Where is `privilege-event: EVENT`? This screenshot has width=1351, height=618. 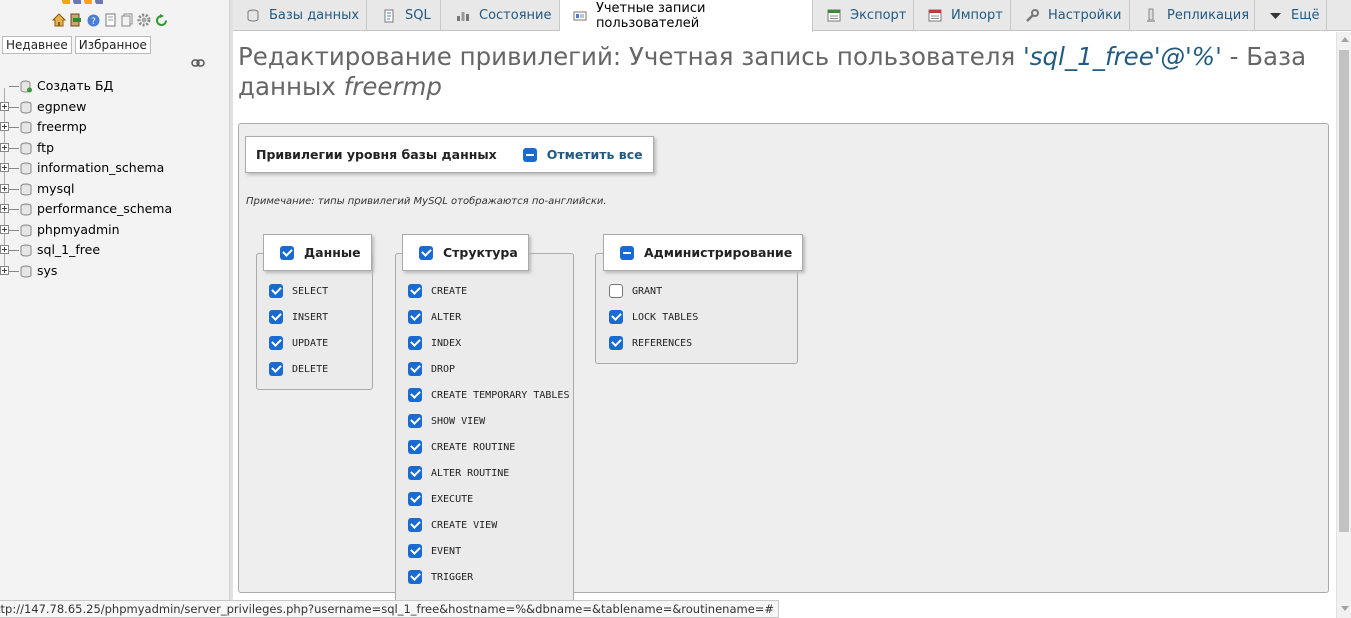 privilege-event: EVENT is located at coordinates (434, 551).